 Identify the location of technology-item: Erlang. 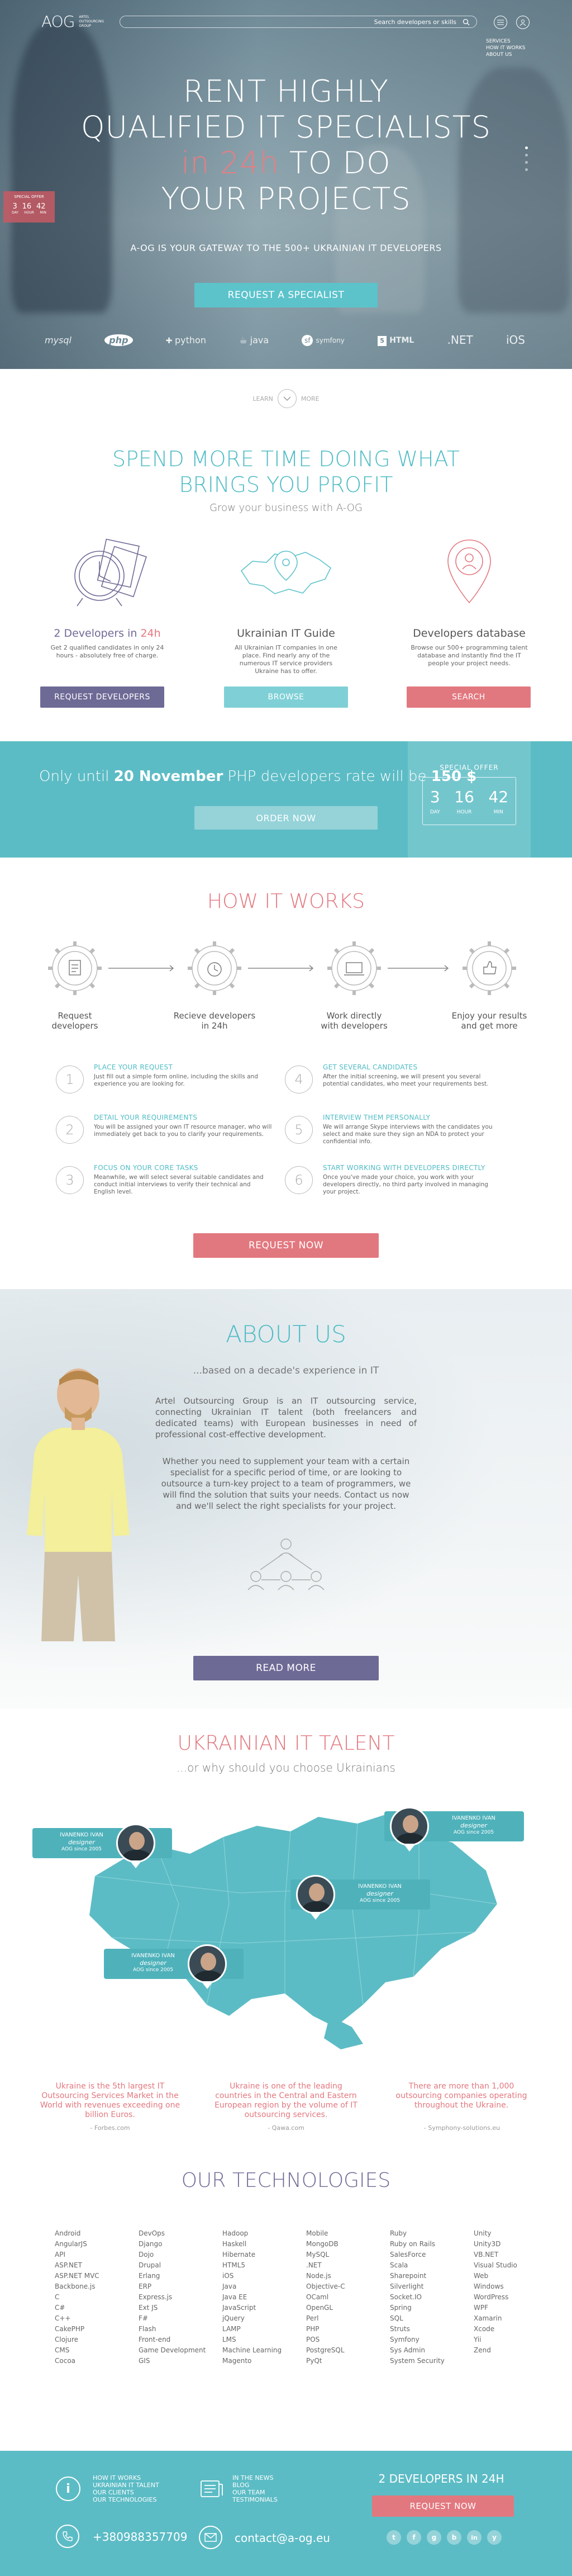
(180, 2276).